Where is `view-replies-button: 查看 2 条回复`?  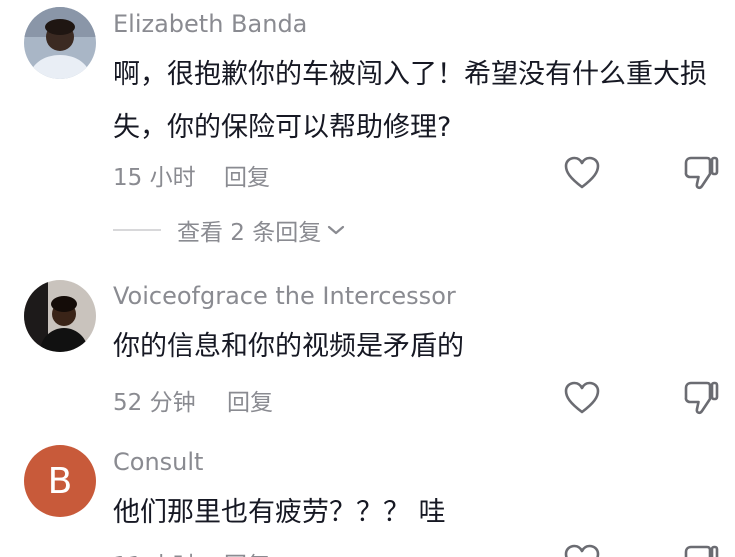 view-replies-button: 查看 2 条回复 is located at coordinates (229, 230).